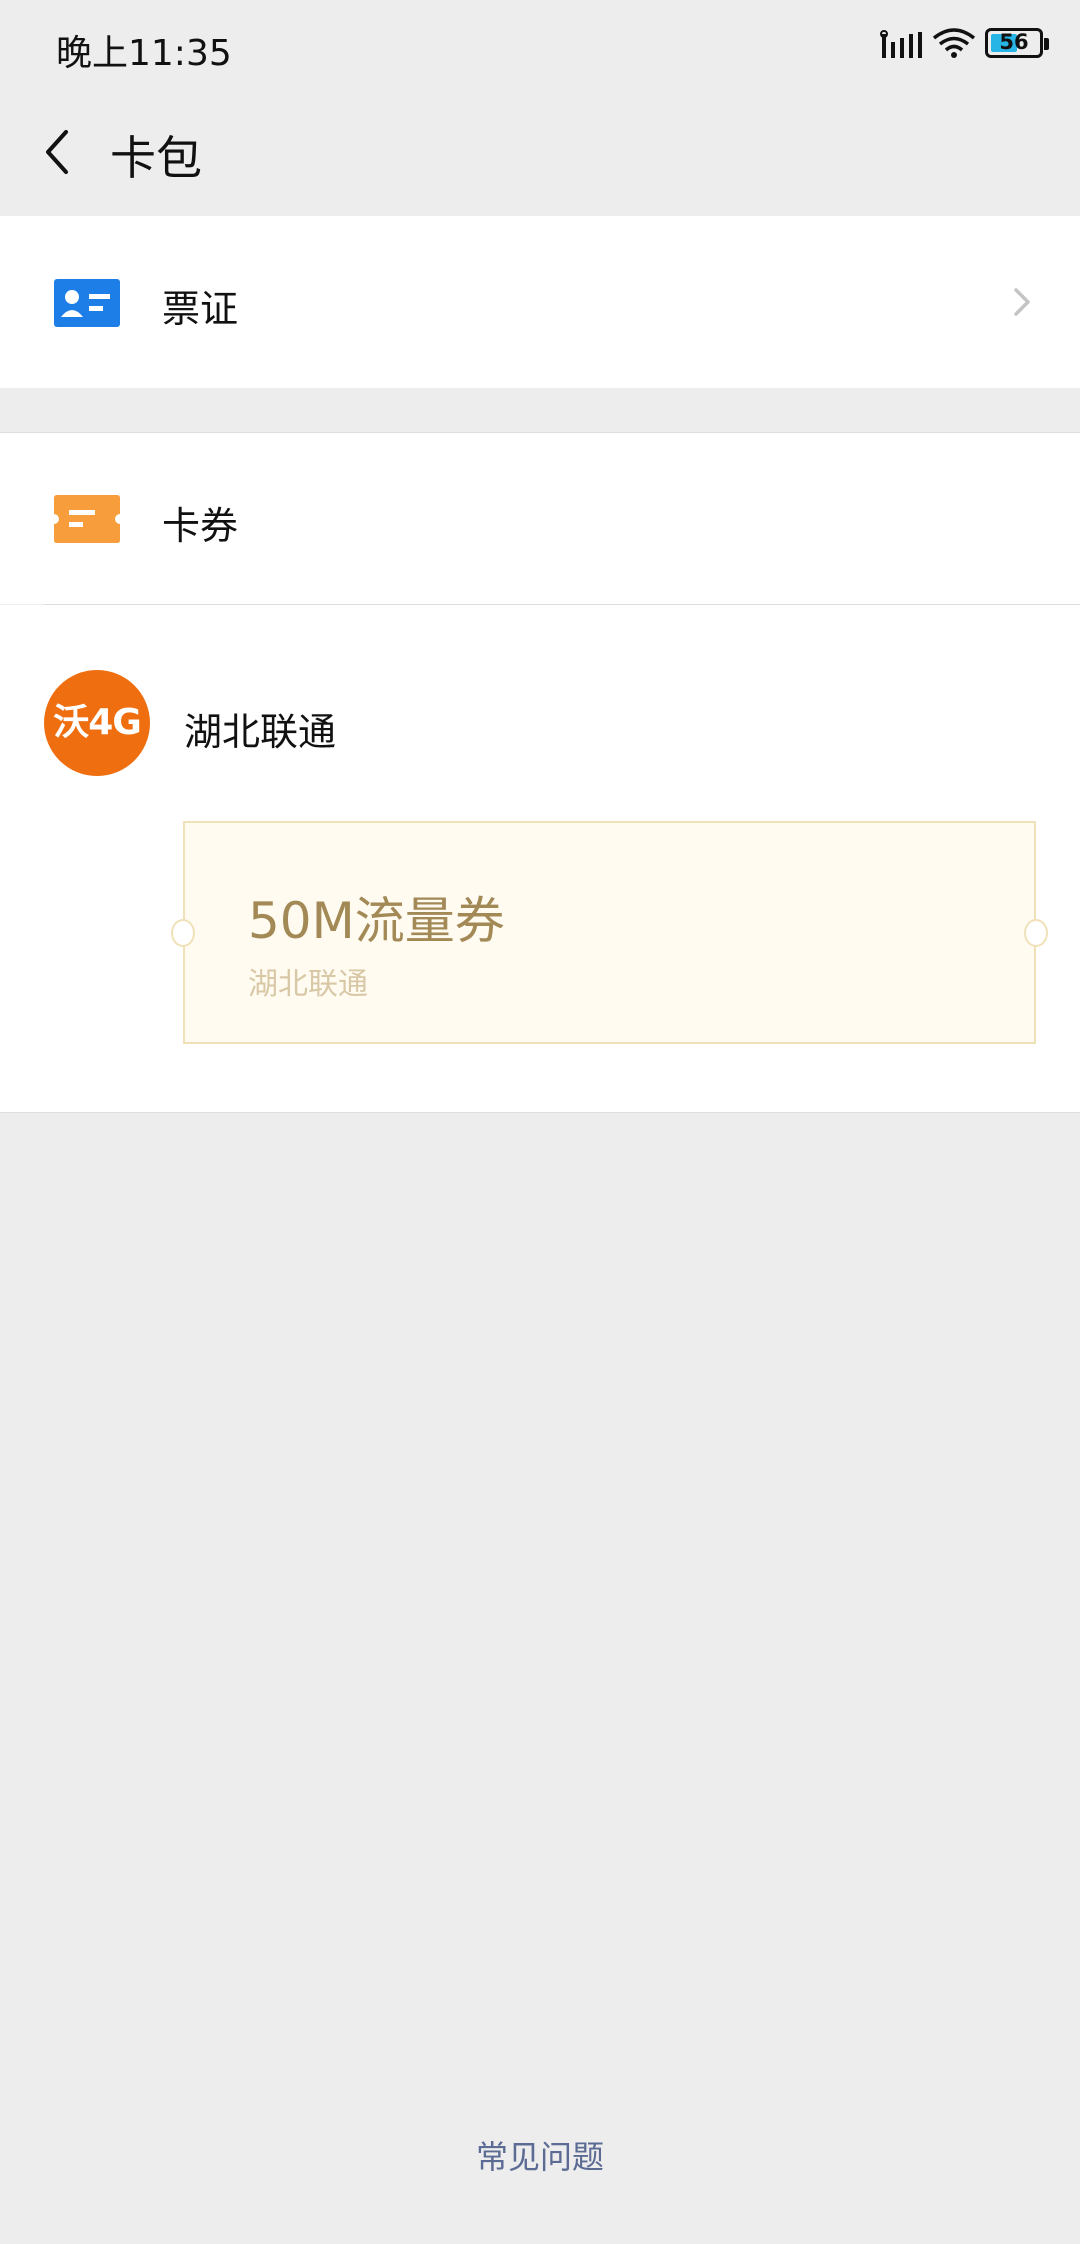 The height and width of the screenshot is (2244, 1080). I want to click on coupons-label: 卡券, so click(200, 526).